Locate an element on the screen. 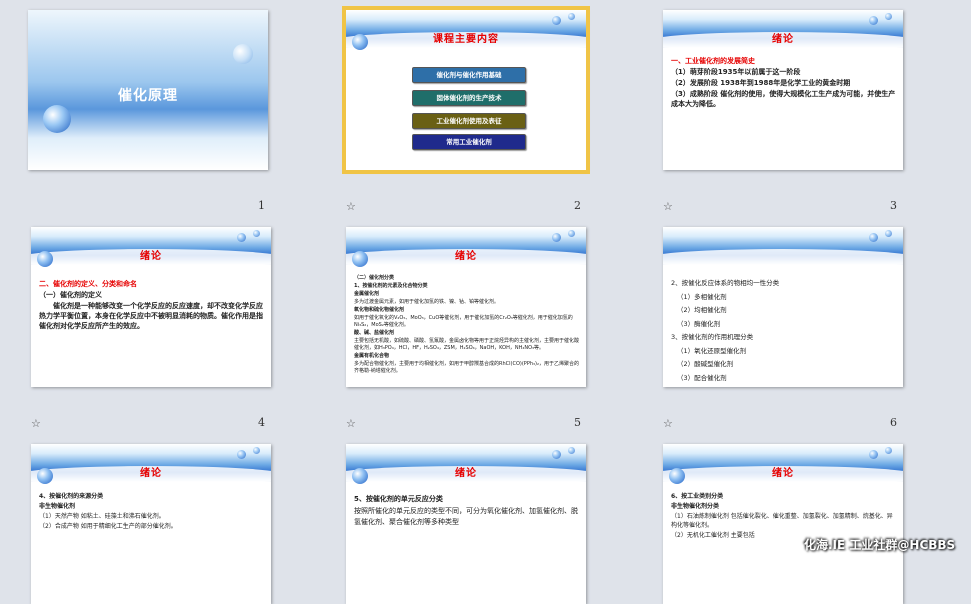 The image size is (971, 604). slide-text: 多为过渡金属元素，如用于催化加氢的铁、镍、钴、铂等催化剂。 is located at coordinates (427, 302).